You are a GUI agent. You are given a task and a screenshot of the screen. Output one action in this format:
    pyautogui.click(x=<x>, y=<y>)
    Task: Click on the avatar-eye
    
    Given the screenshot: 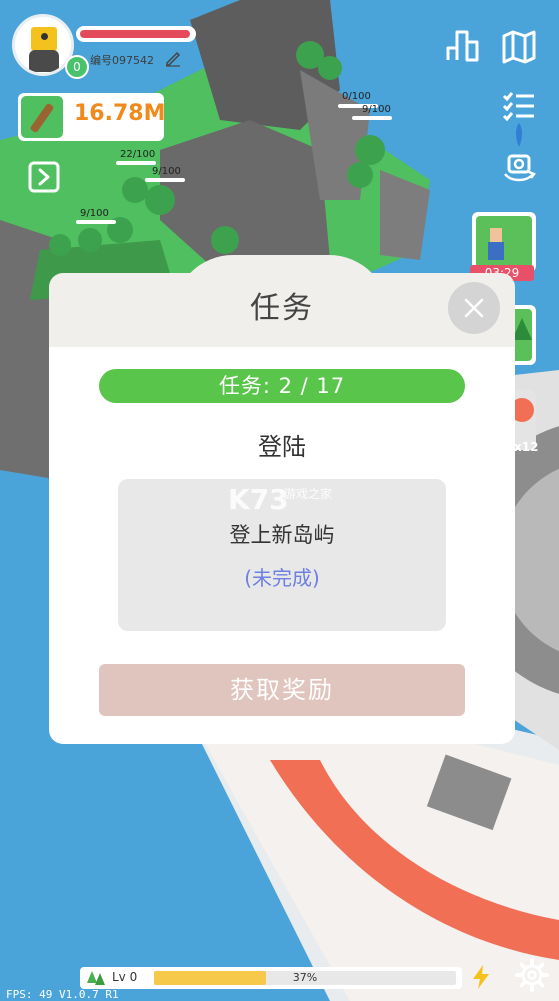 What is the action you would take?
    pyautogui.click(x=44, y=36)
    